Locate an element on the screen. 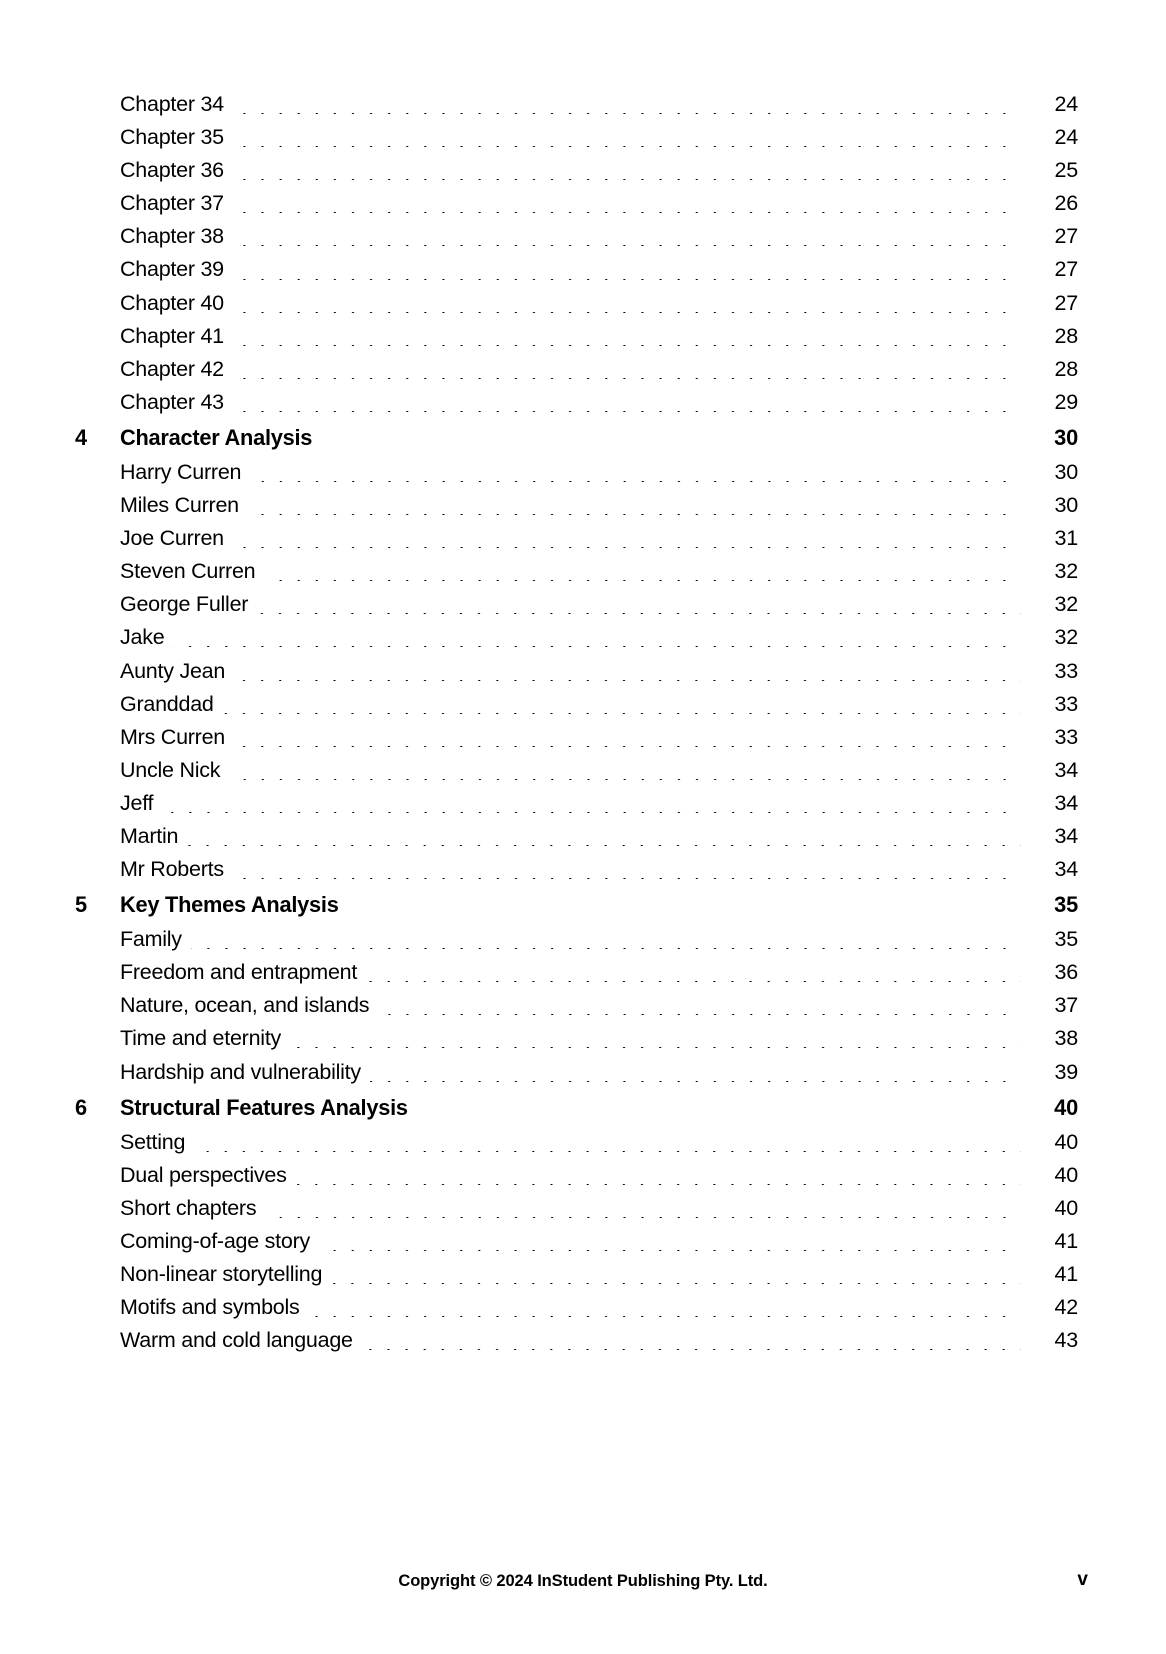  toc-entry-title: Joe Curren is located at coordinates (172, 538).